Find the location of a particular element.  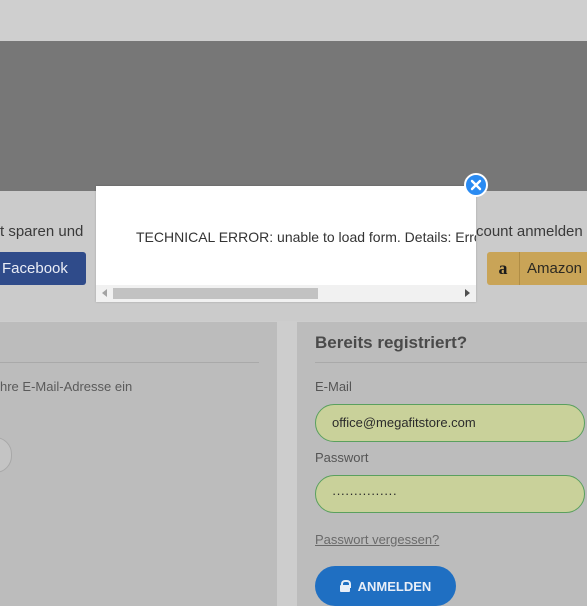

lock-icon is located at coordinates (345, 586).